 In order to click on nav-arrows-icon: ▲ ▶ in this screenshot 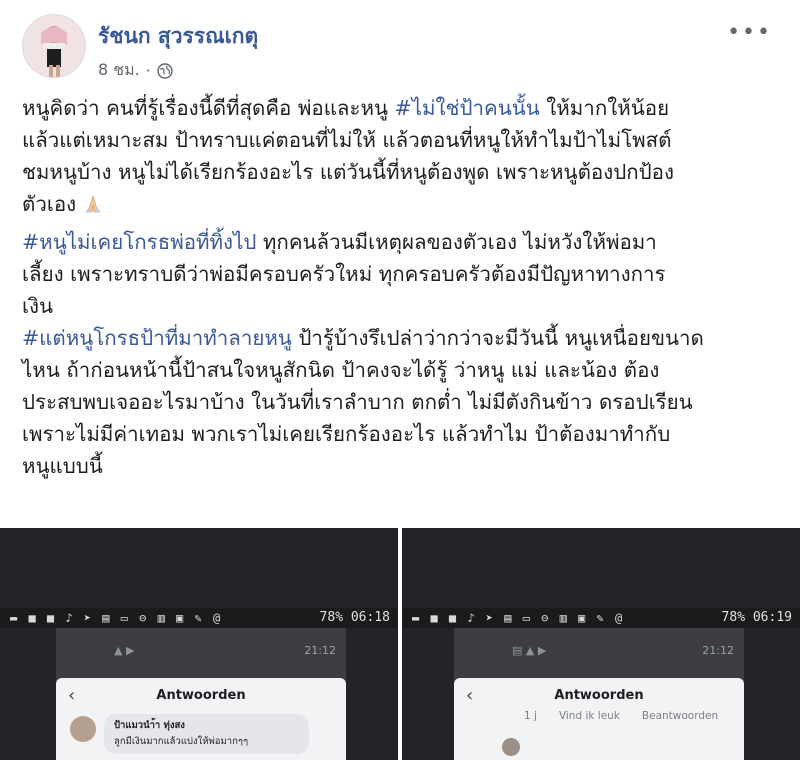, I will do `click(124, 650)`.